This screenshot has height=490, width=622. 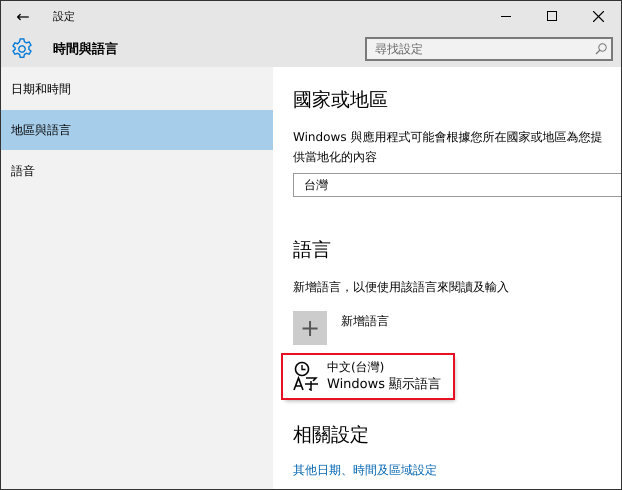 I want to click on add-language-button: +, so click(x=310, y=328).